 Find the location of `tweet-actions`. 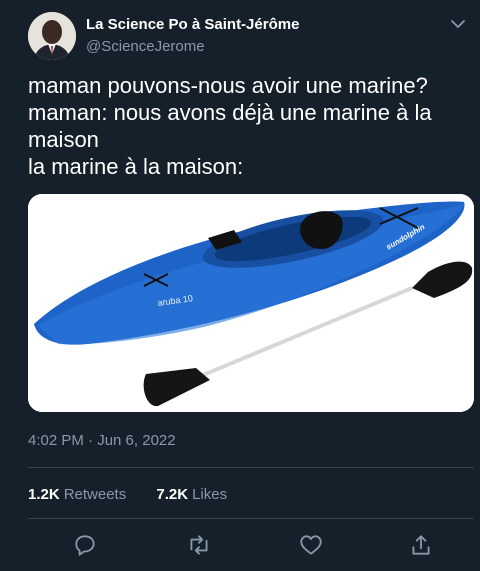

tweet-actions is located at coordinates (251, 546).